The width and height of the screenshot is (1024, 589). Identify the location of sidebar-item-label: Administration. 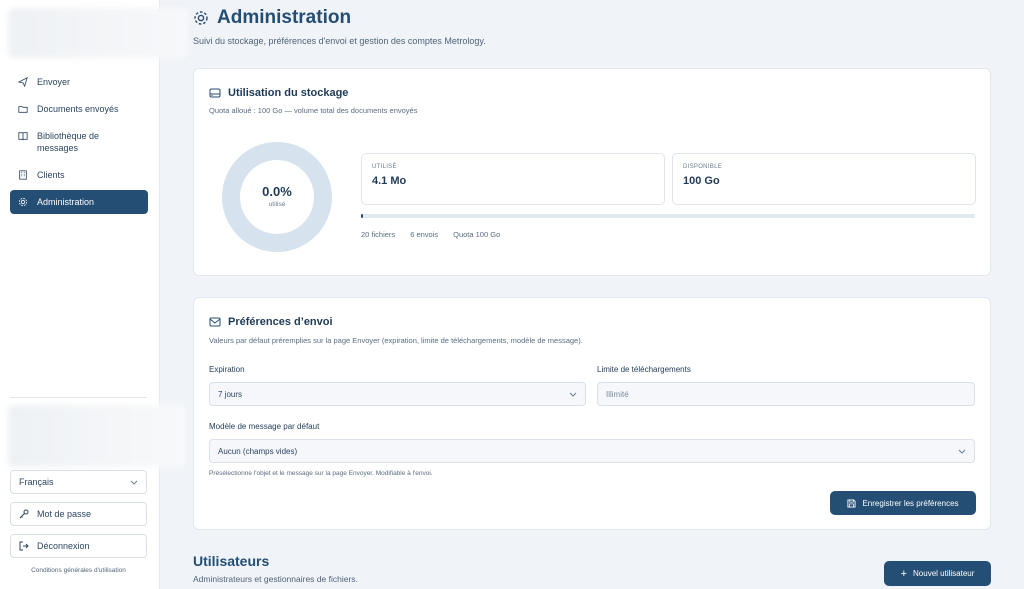
(66, 202).